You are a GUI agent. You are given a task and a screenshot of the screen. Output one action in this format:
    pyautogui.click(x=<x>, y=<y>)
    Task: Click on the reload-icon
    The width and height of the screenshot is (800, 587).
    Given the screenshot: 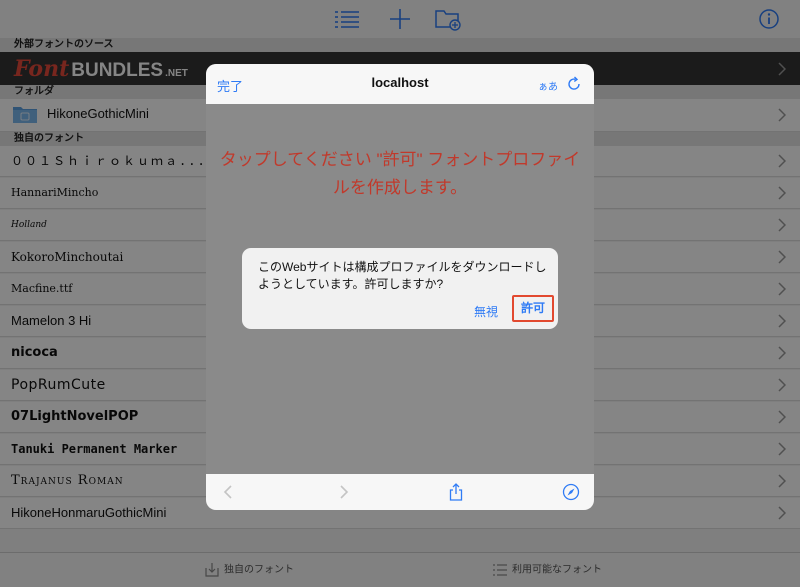 What is the action you would take?
    pyautogui.click(x=574, y=84)
    